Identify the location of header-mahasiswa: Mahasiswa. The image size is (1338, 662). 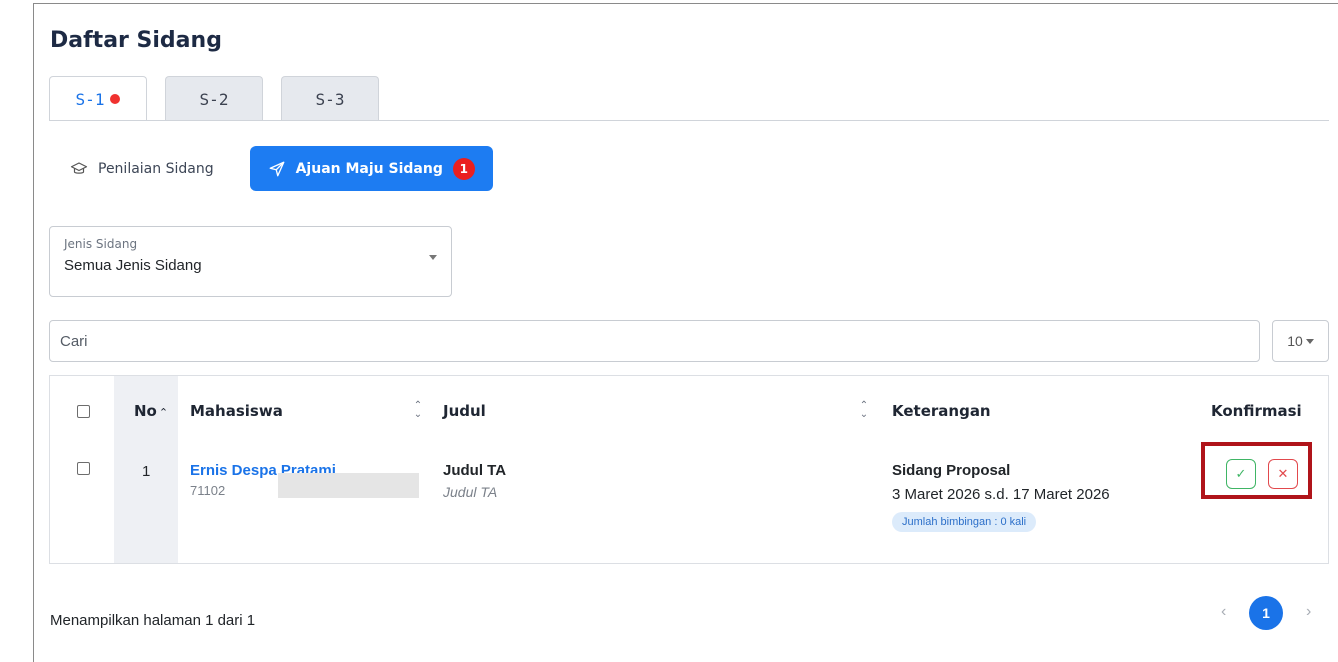
(236, 411).